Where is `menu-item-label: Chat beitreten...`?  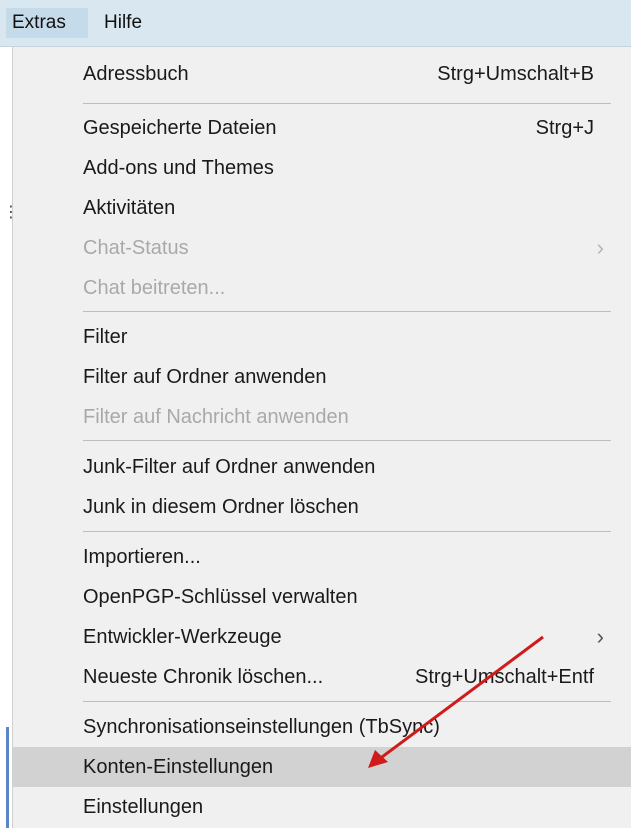 menu-item-label: Chat beitreten... is located at coordinates (154, 288).